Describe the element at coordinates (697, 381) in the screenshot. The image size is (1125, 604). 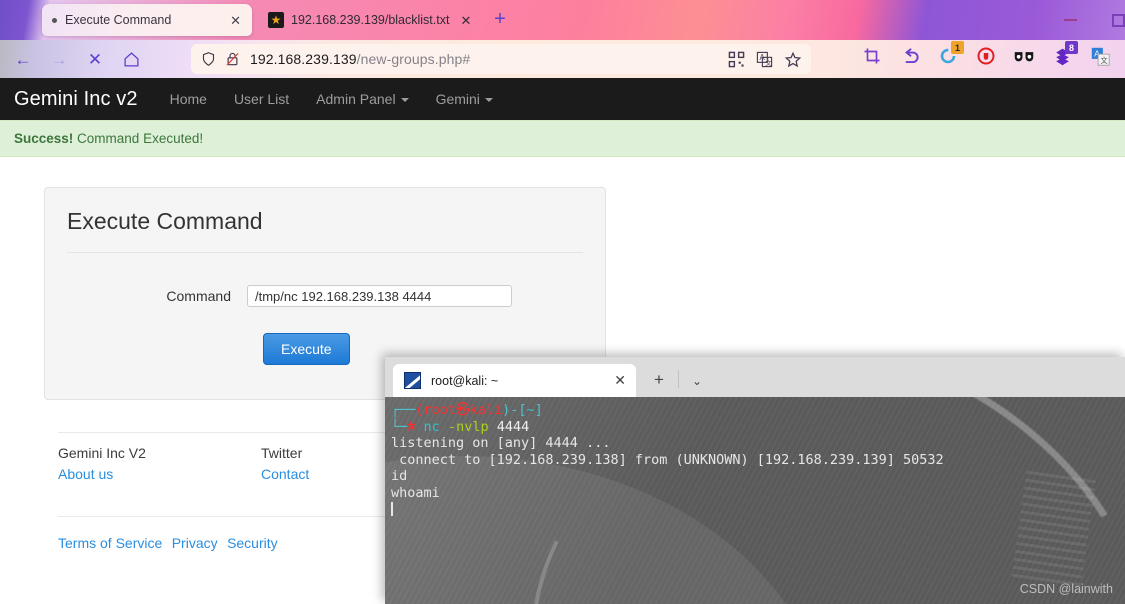
I see `terminal-menu-chevron-icon: ⌄` at that location.